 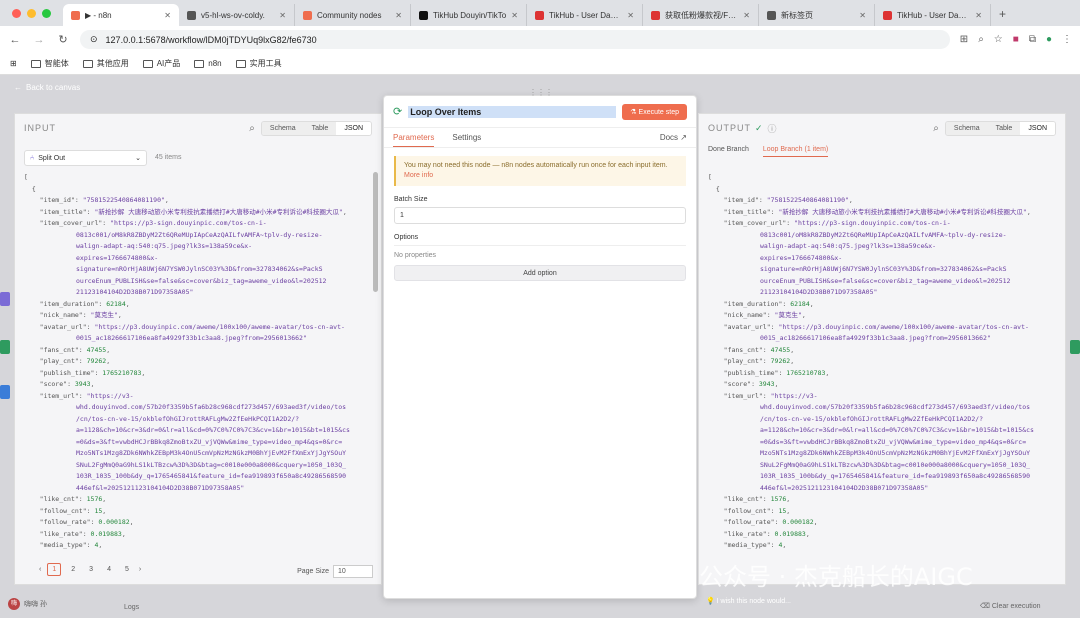 What do you see at coordinates (1004, 128) in the screenshot?
I see `output-view-table: Table` at bounding box center [1004, 128].